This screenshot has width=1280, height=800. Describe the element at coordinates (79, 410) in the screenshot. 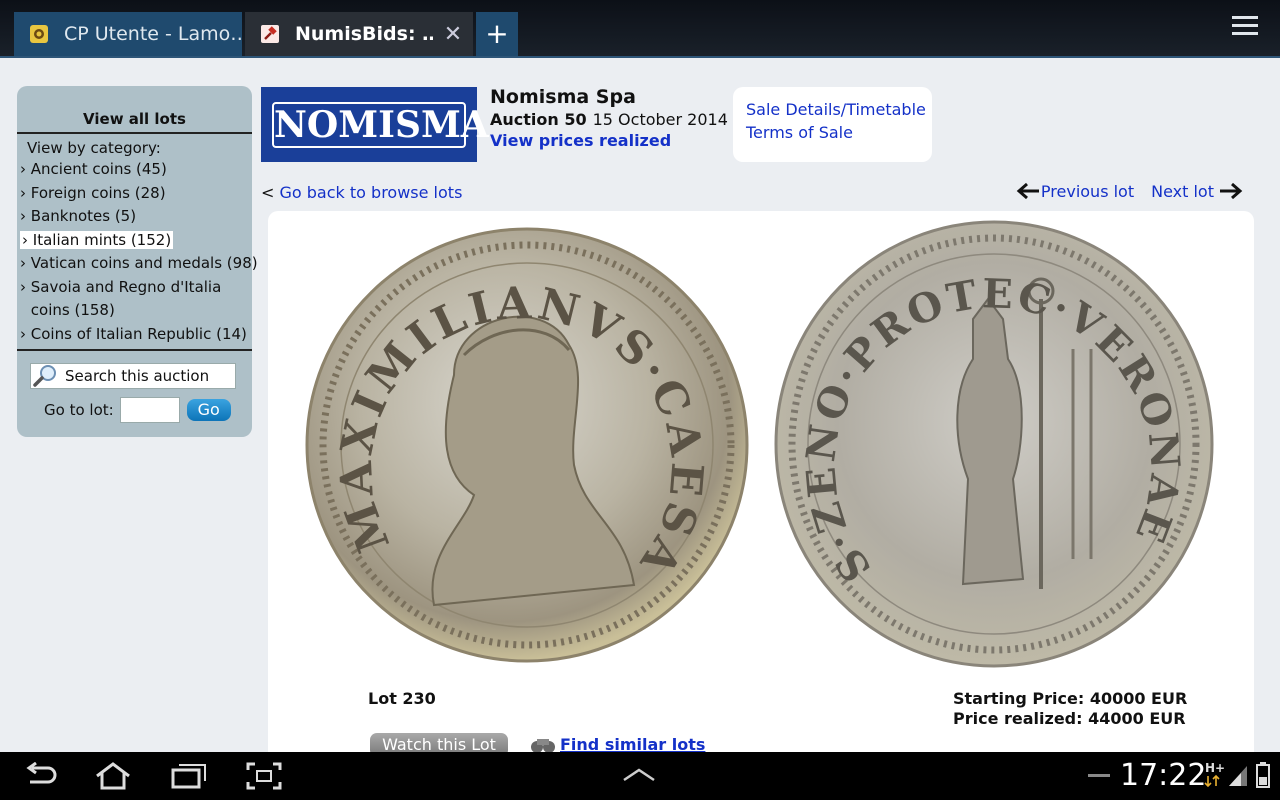

I see `goto-lot-label: Go to lot:` at that location.